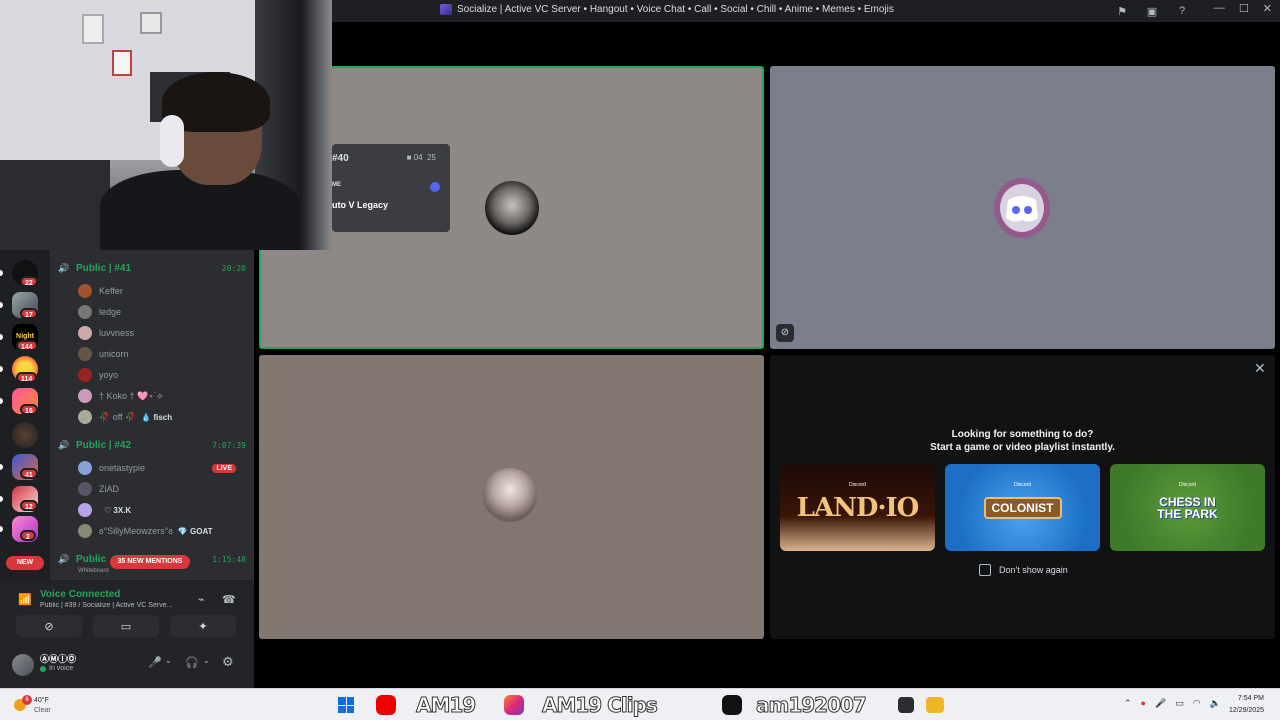 This screenshot has height=720, width=1280. What do you see at coordinates (1179, 703) in the screenshot?
I see `display-icon: ▭` at bounding box center [1179, 703].